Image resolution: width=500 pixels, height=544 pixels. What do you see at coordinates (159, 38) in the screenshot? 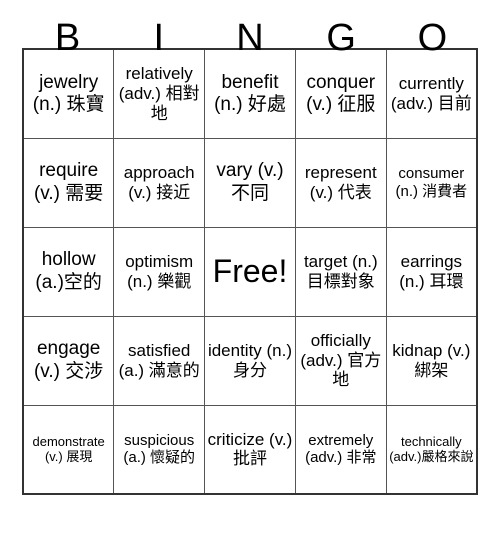
I see `bingo-header-letter-i: I` at bounding box center [159, 38].